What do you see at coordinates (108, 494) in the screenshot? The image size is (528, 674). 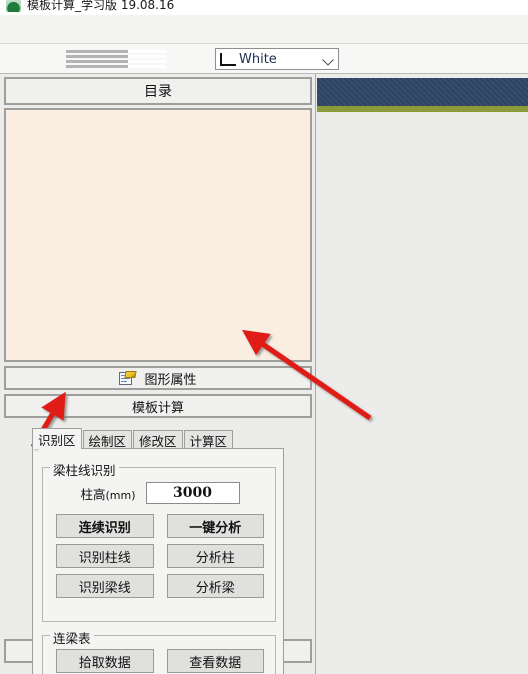 I see `column-height-label: 柱高(mm)` at bounding box center [108, 494].